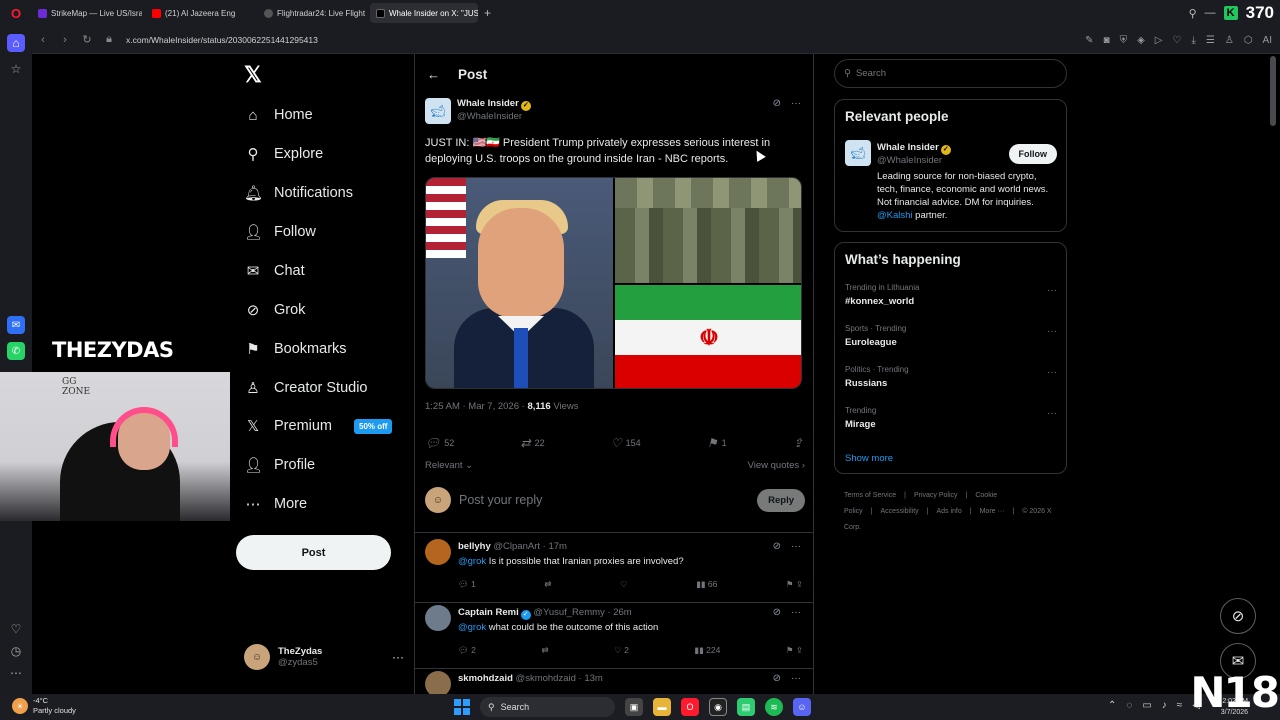 This screenshot has width=1280, height=720. Describe the element at coordinates (774, 707) in the screenshot. I see `spotify-icon: ≋` at that location.